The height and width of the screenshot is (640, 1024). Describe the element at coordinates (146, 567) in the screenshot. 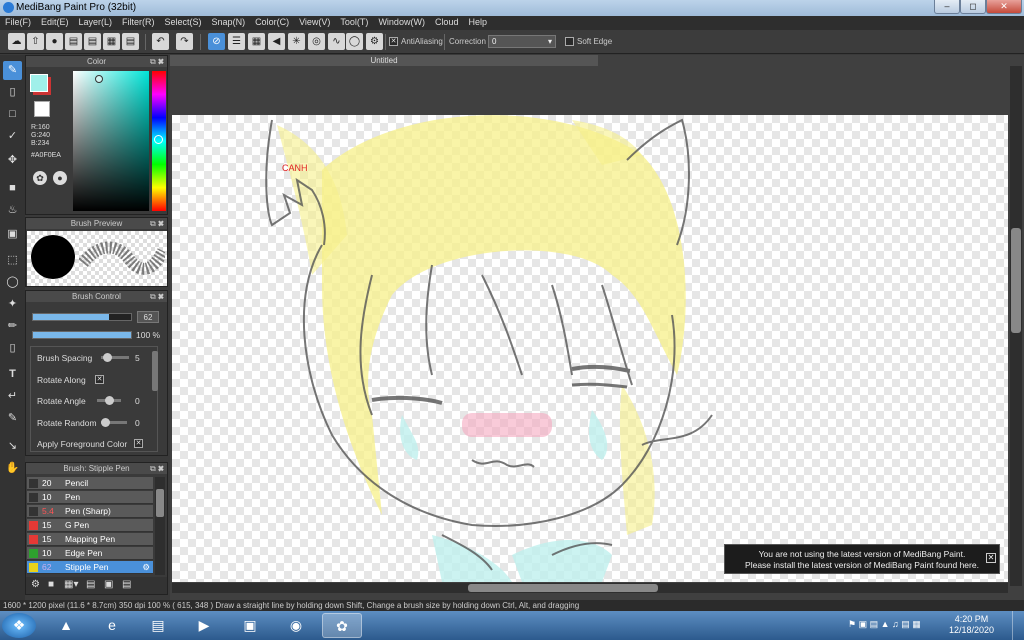

I see `gear-icon: ⚙` at that location.